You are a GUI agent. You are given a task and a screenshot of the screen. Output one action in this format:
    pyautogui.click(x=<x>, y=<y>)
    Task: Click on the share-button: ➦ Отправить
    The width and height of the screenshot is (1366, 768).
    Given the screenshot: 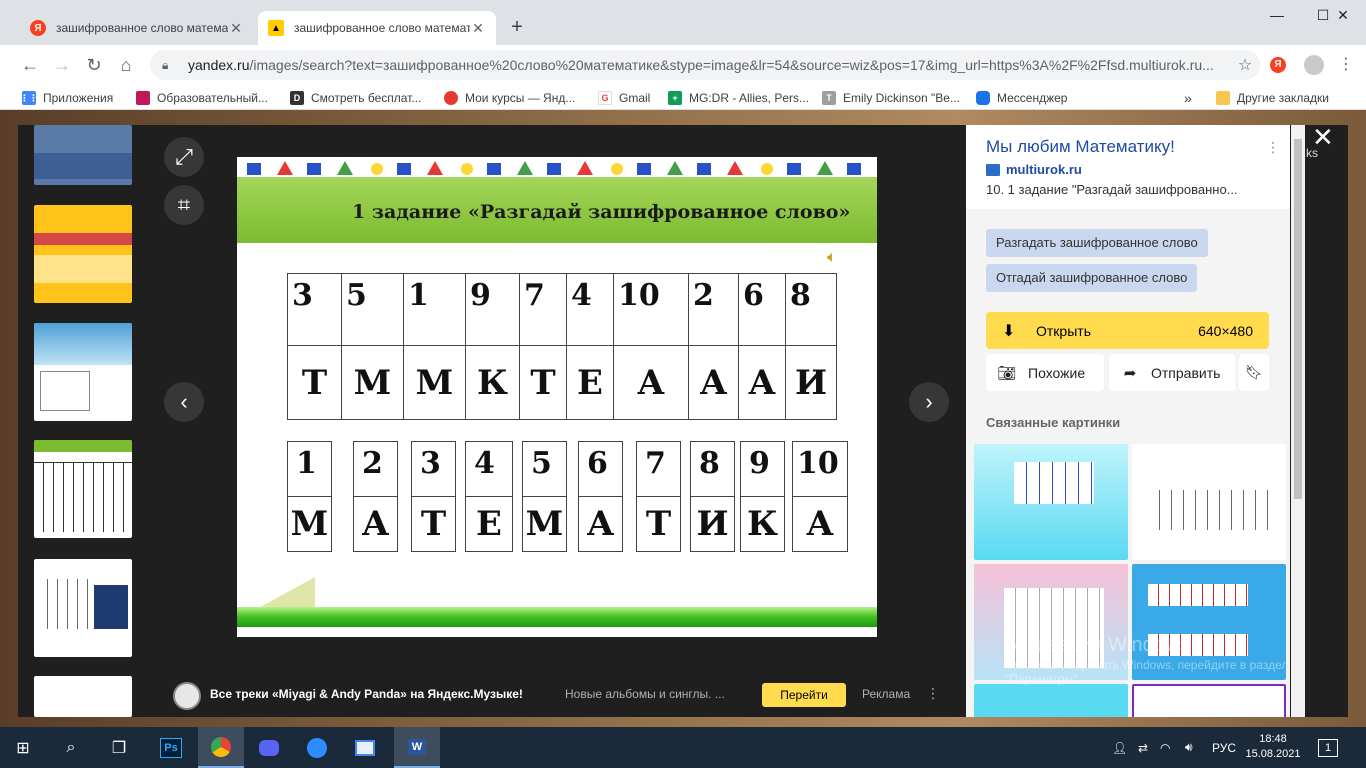 What is the action you would take?
    pyautogui.click(x=1172, y=372)
    